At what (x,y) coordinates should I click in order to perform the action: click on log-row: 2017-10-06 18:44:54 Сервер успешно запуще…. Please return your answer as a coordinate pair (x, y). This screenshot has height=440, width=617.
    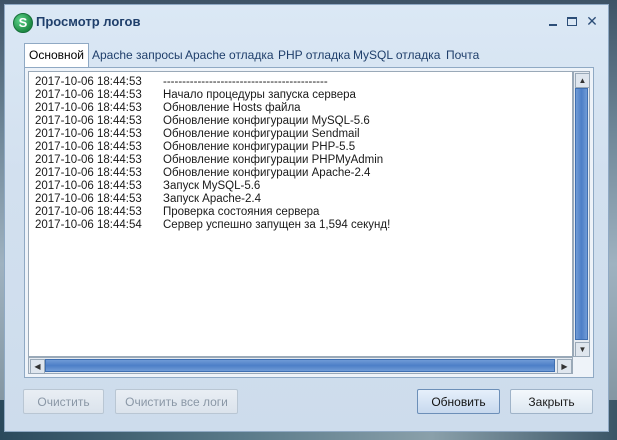
    Looking at the image, I should click on (303, 225).